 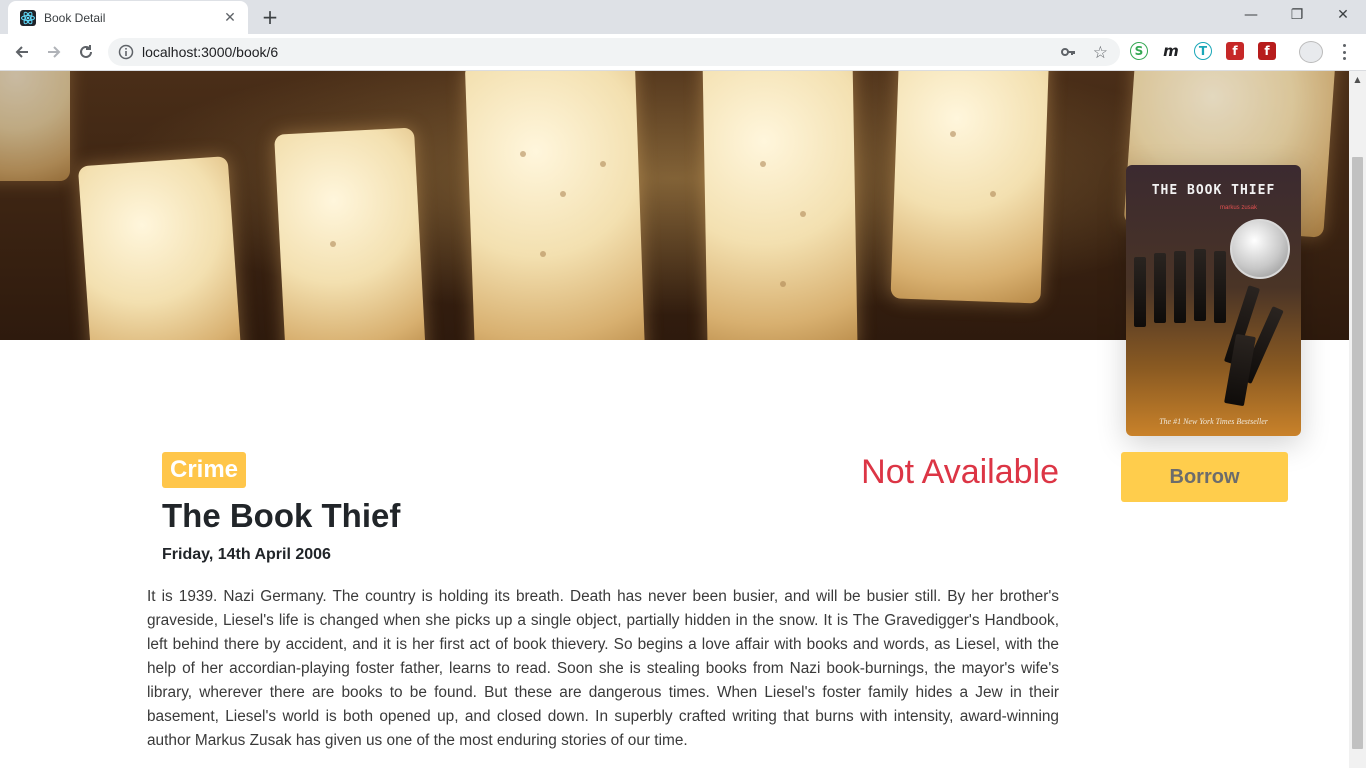 I want to click on star-icon: ☆, so click(x=1100, y=53).